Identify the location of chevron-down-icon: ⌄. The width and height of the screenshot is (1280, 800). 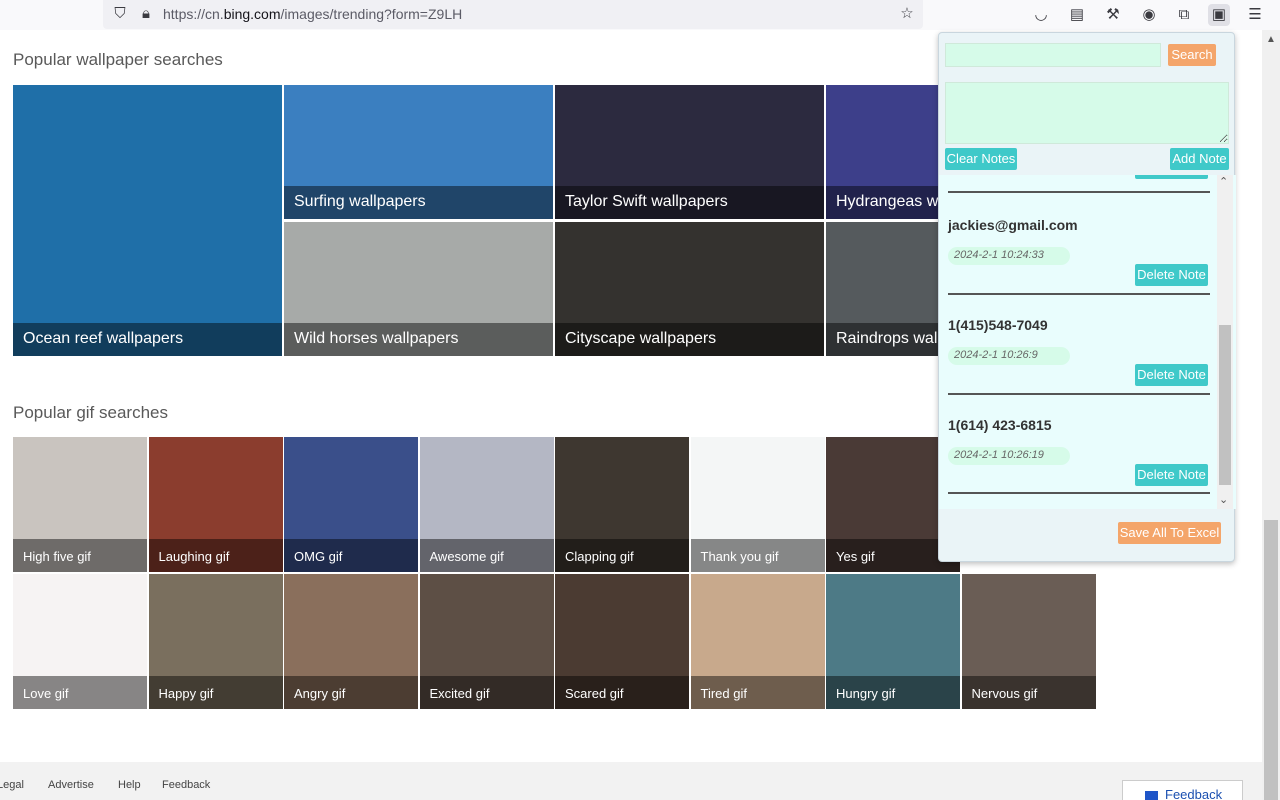
(1223, 499).